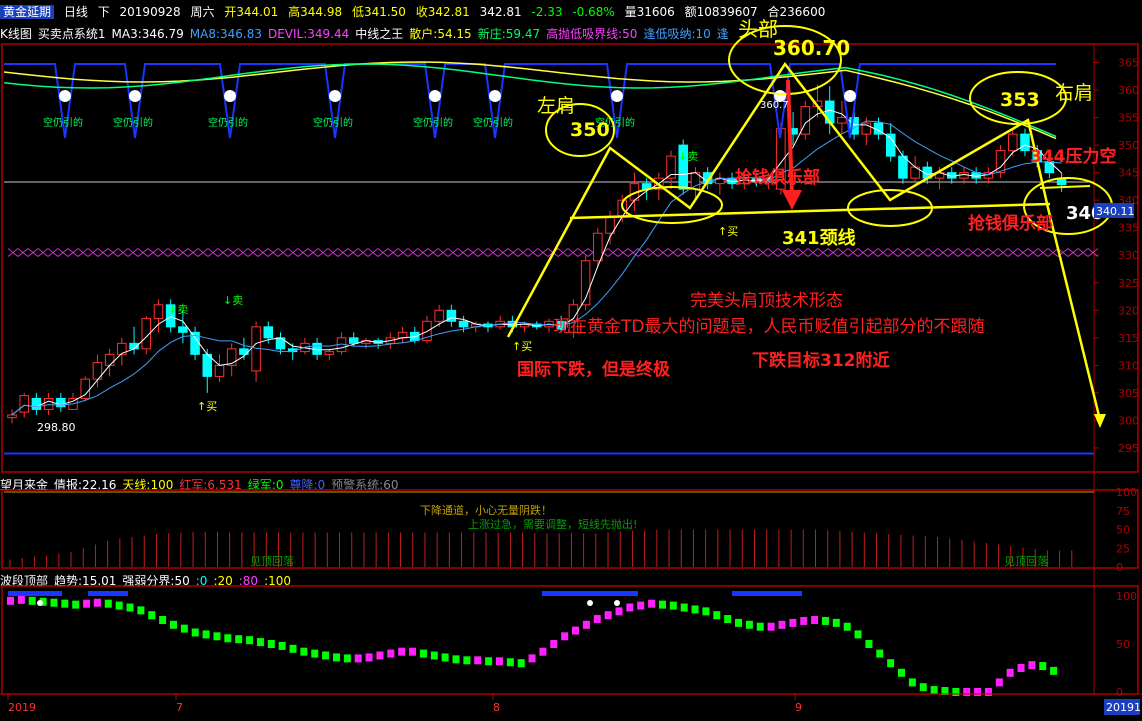 The width and height of the screenshot is (1142, 721). What do you see at coordinates (1123, 707) in the screenshot?
I see `x-tag-label: 20191` at bounding box center [1123, 707].